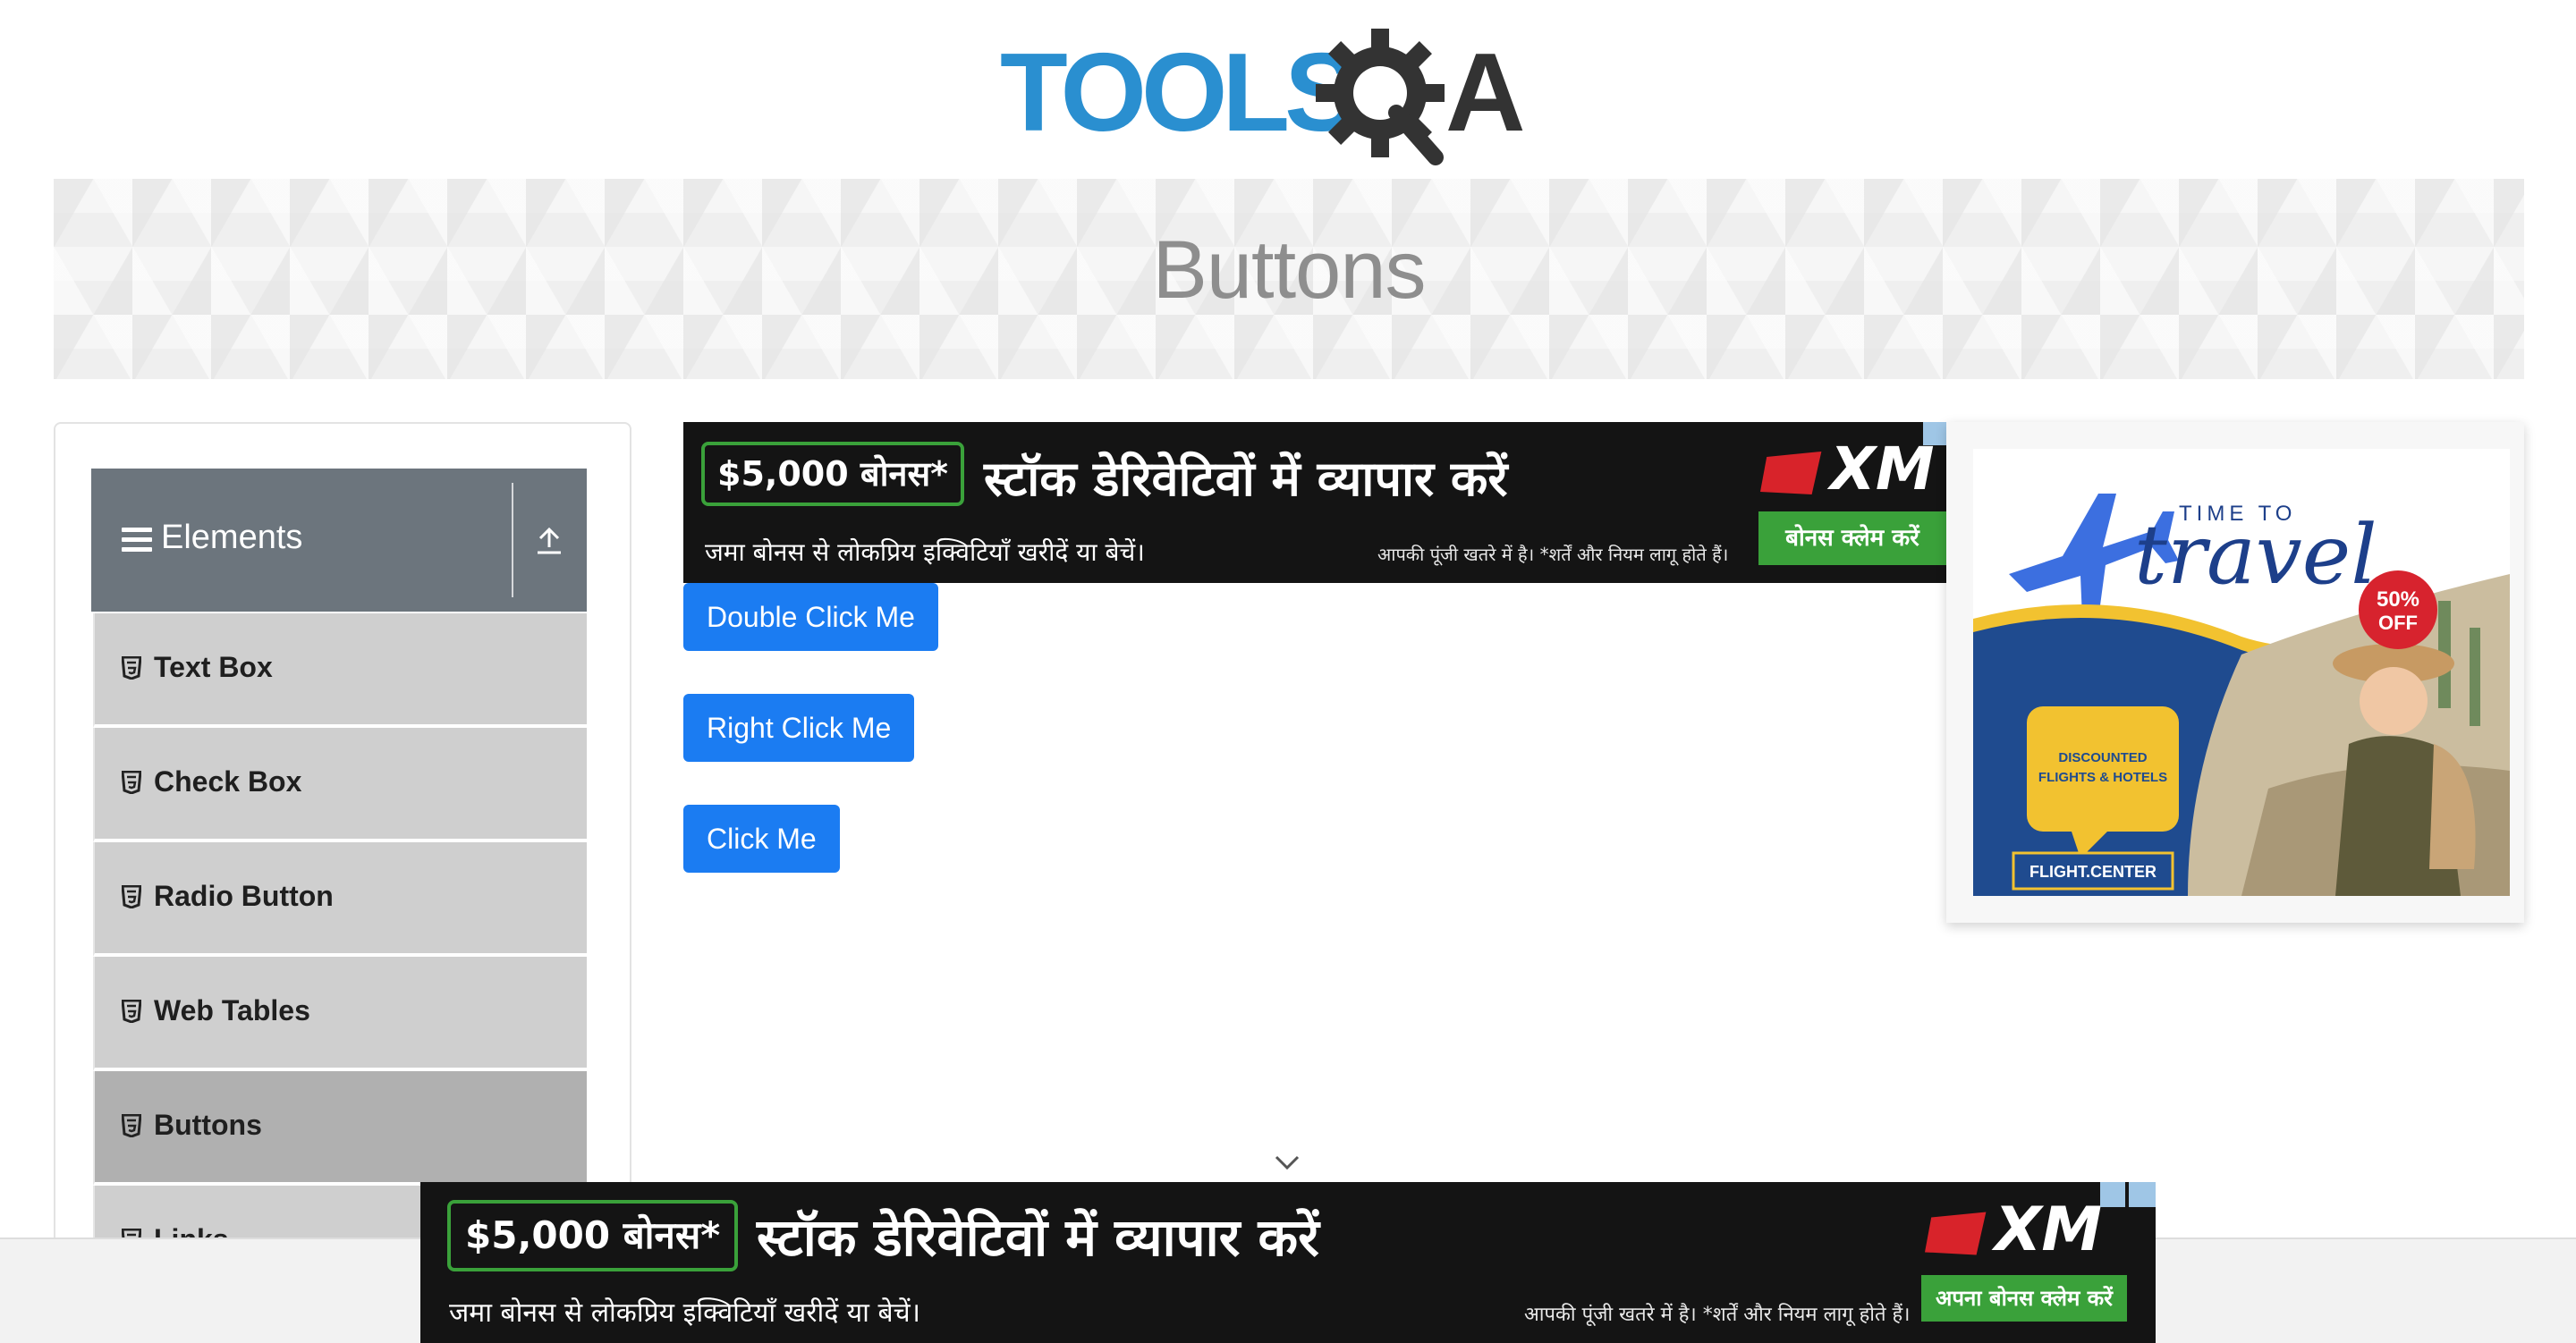 This screenshot has width=2576, height=1343. Describe the element at coordinates (340, 900) in the screenshot. I see `sidebar-item-radio-button: Radio Button` at that location.